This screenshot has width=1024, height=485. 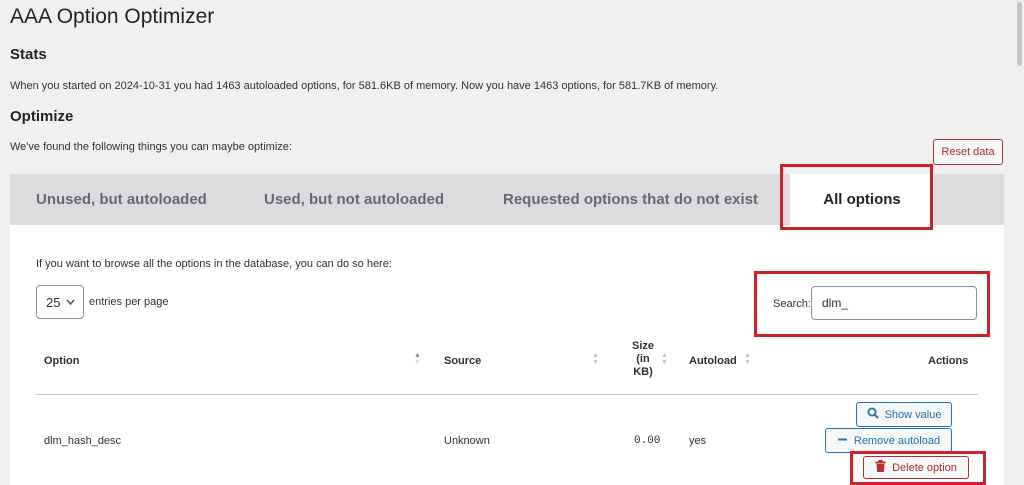 What do you see at coordinates (856, 197) in the screenshot?
I see `highlight-box-all-options-tab` at bounding box center [856, 197].